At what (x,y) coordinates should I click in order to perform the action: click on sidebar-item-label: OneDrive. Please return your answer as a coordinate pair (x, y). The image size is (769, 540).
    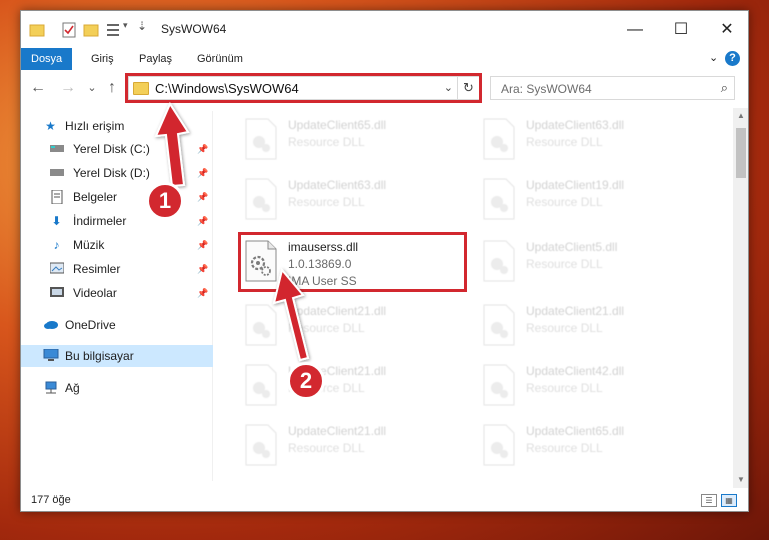
    Looking at the image, I should click on (90, 325).